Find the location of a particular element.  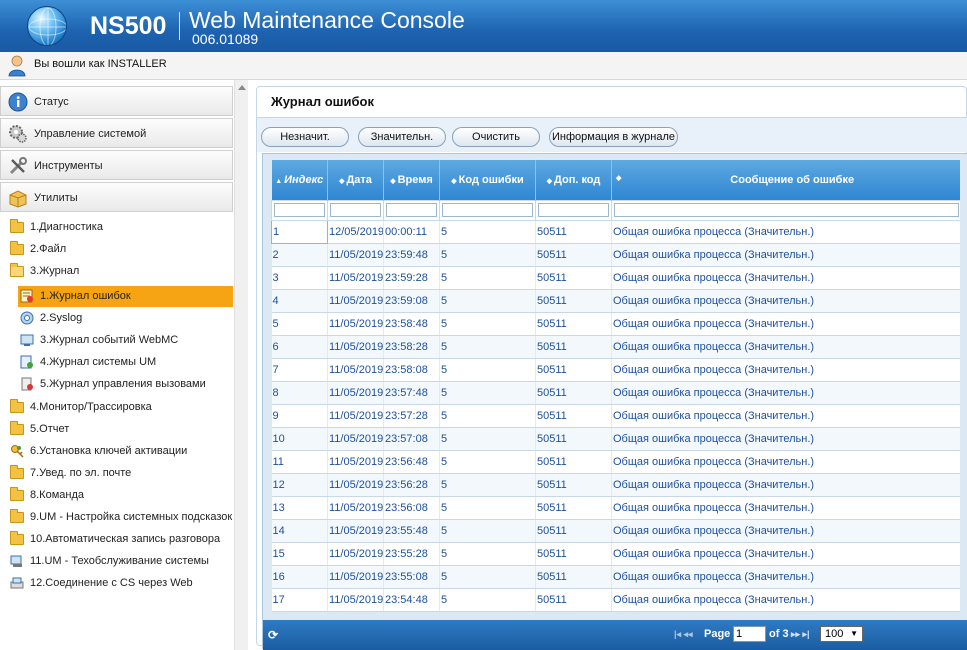

page-number-input is located at coordinates (749, 634).